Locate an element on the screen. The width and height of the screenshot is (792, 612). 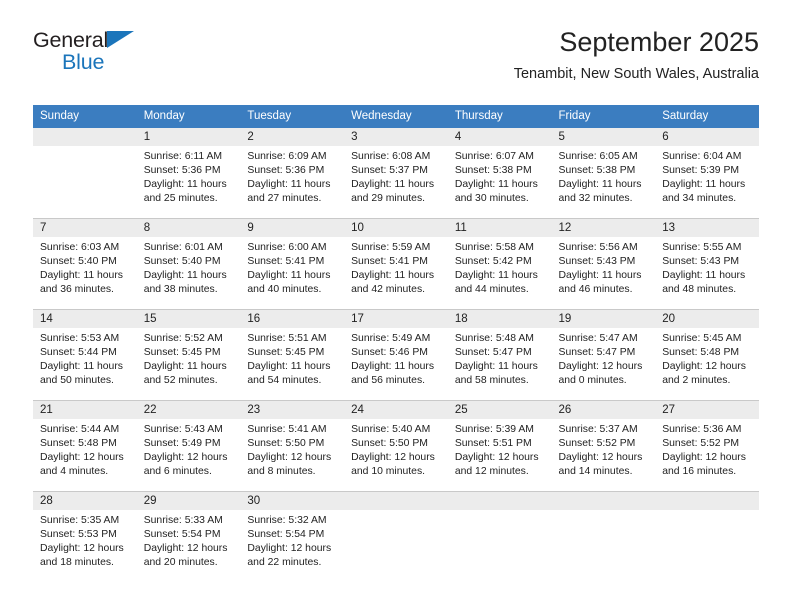
sunrise-text: Sunrise: 5:48 AM is located at coordinates (494, 338).